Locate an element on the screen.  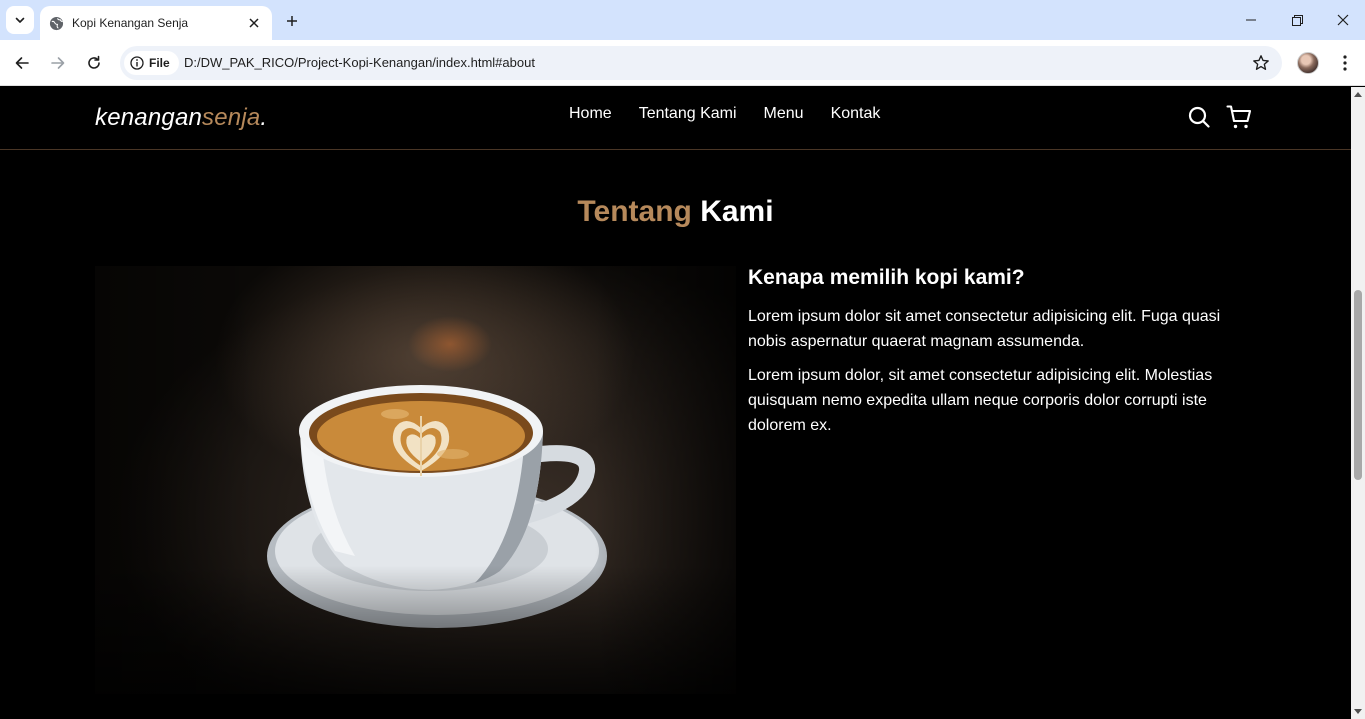
new-tab-button is located at coordinates (292, 21).